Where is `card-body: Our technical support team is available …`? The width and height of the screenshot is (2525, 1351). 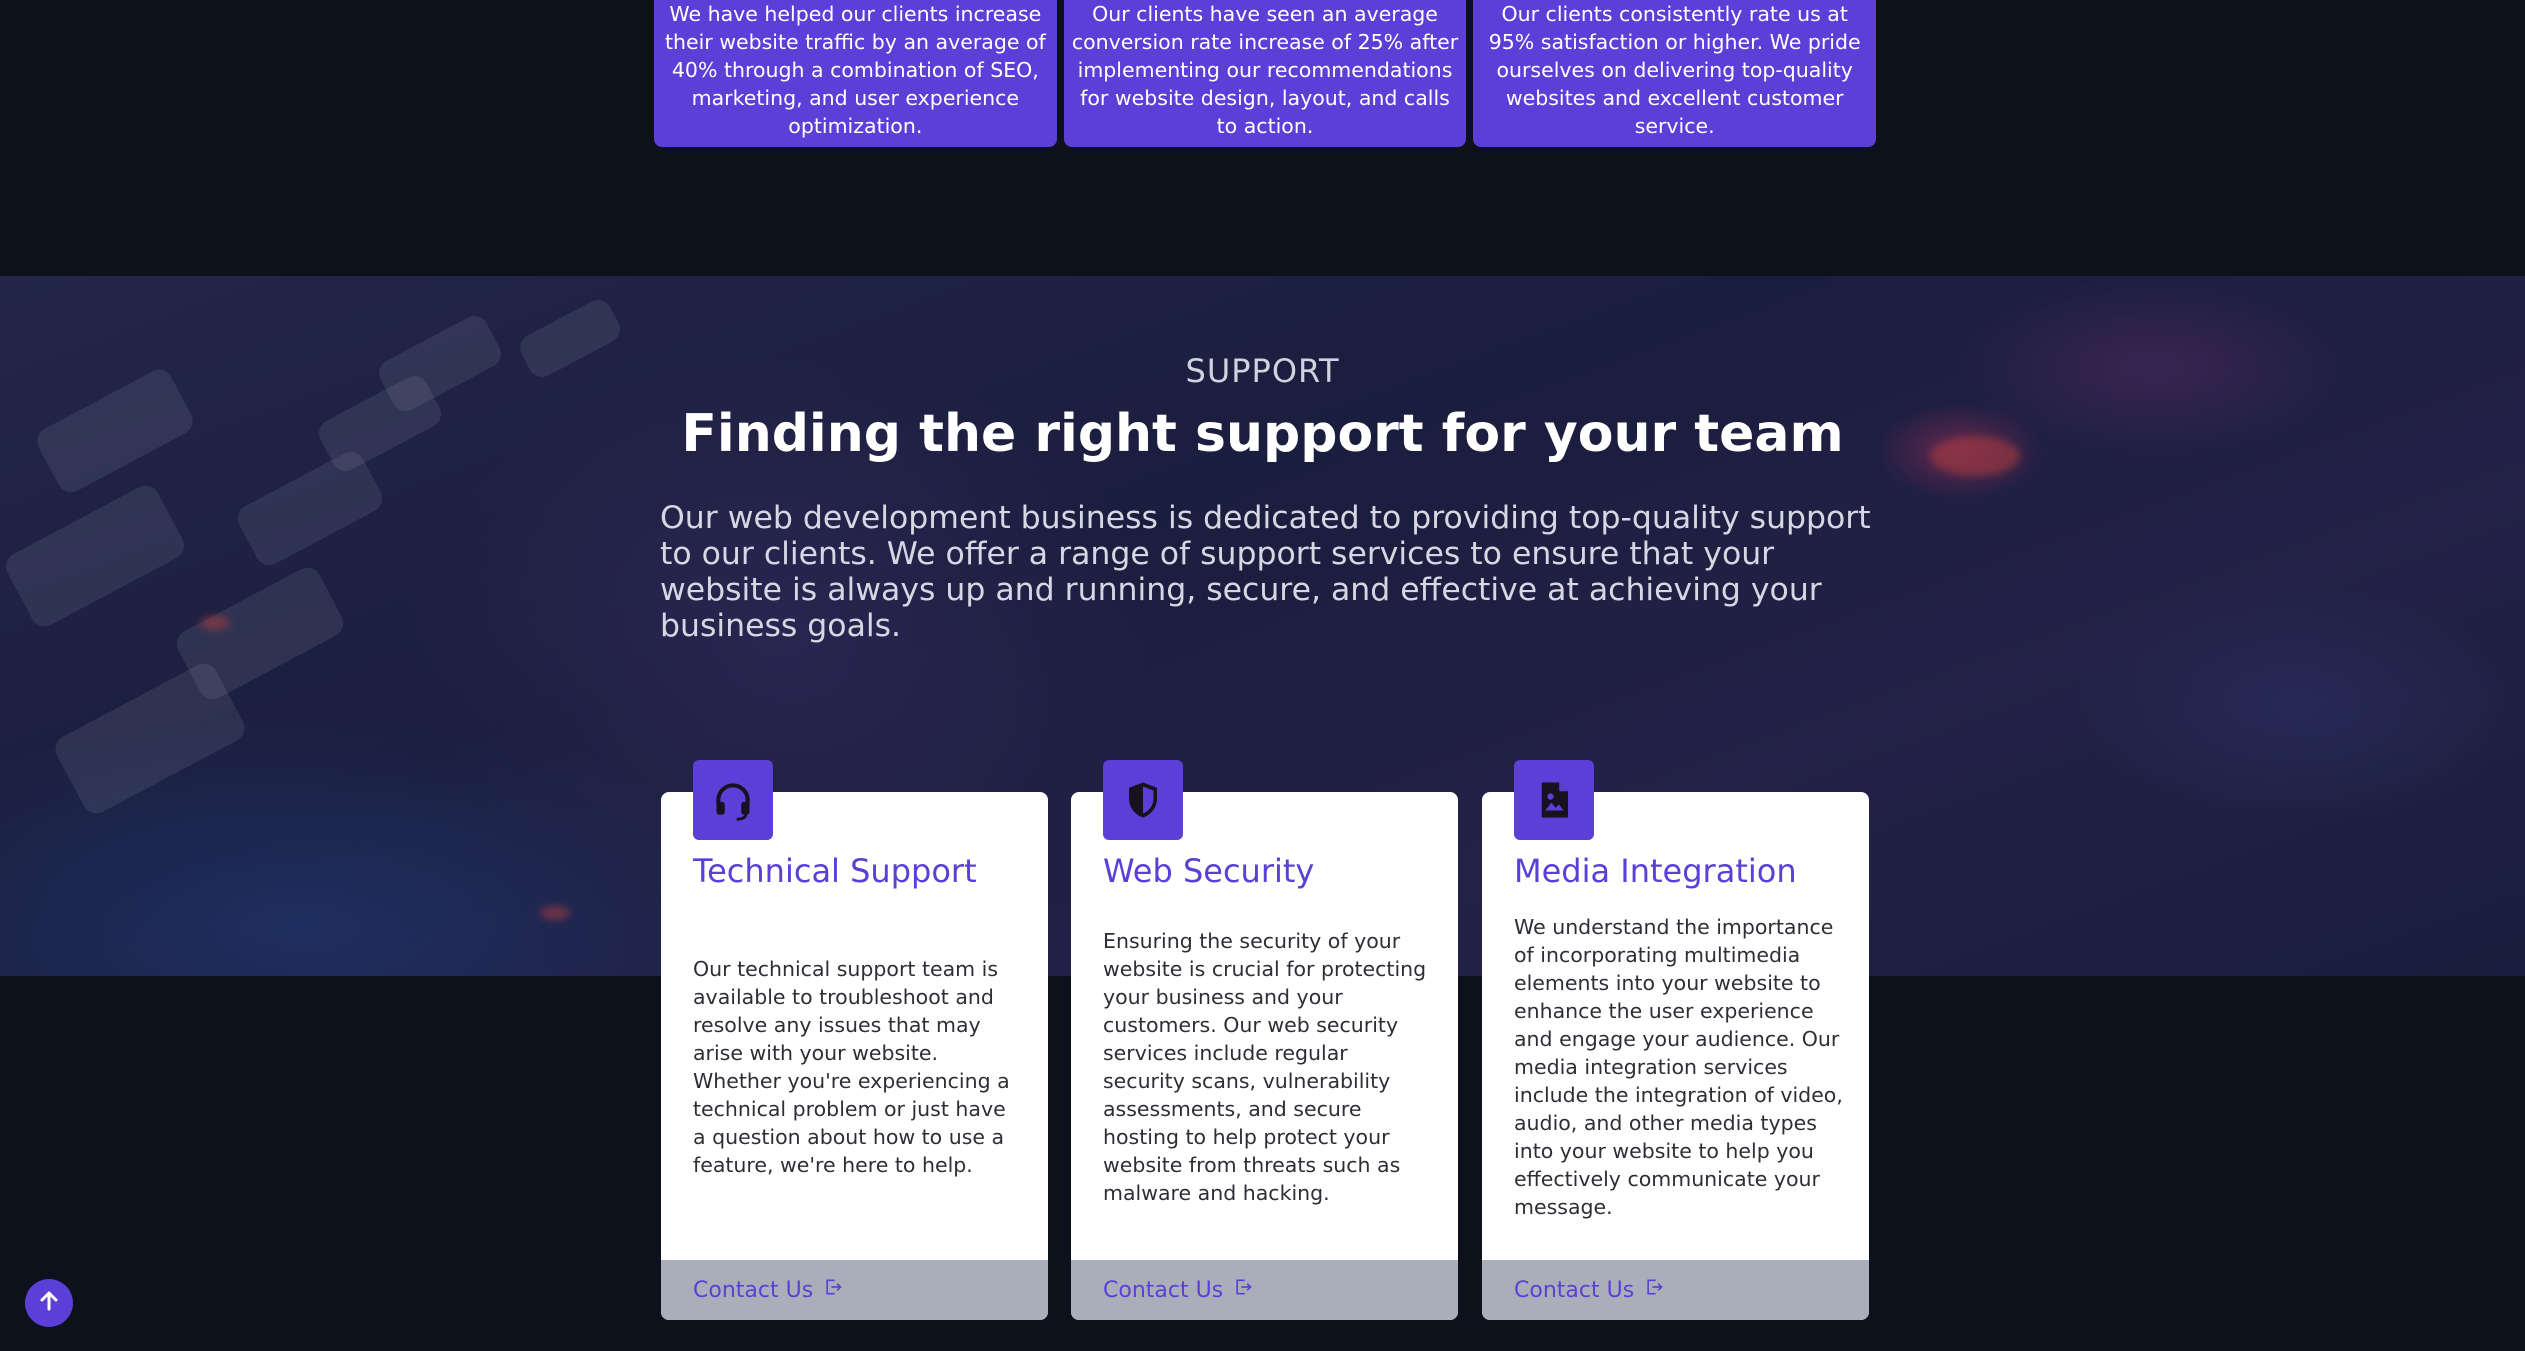 card-body: Our technical support team is available … is located at coordinates (851, 1067).